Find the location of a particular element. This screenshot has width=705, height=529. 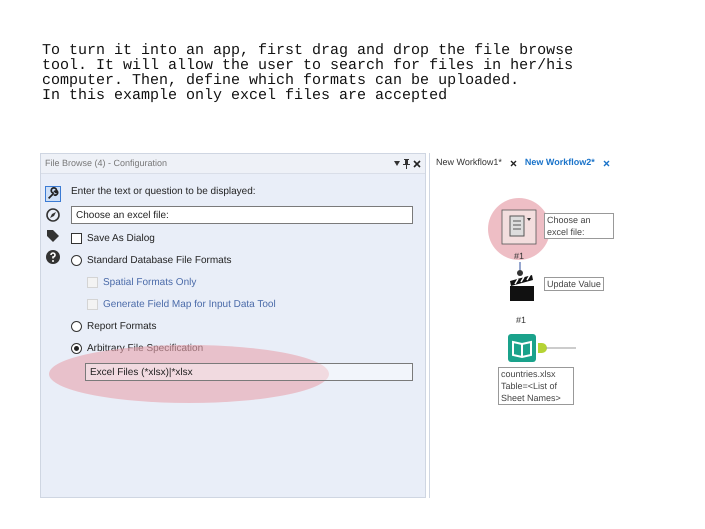

panel-title: File Browse (4) - Configuration is located at coordinates (106, 163).